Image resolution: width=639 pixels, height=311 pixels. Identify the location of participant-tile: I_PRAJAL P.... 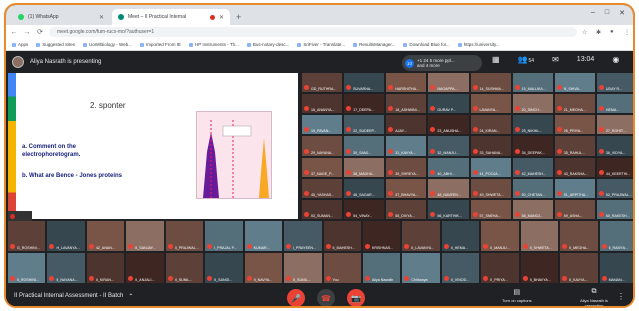
(224, 236).